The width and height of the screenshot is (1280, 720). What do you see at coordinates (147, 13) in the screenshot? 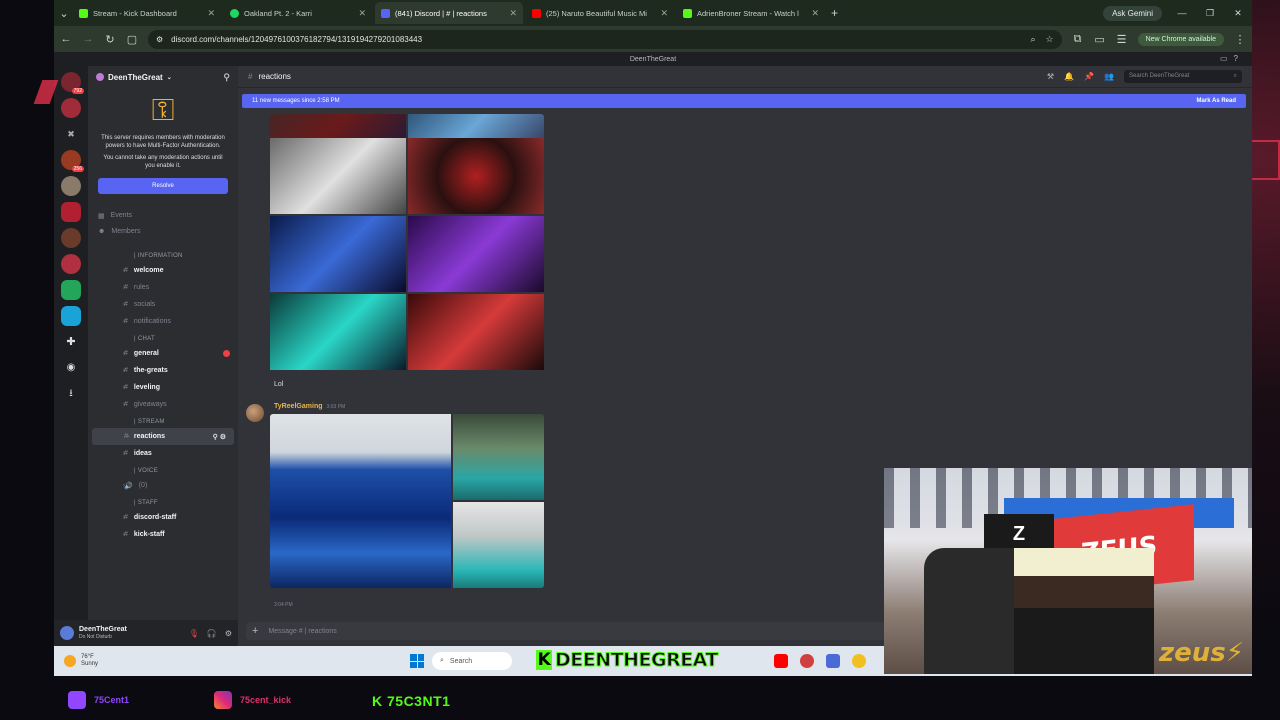
I see `browser-tab: Stream - Kick Dashboard ✕` at bounding box center [147, 13].